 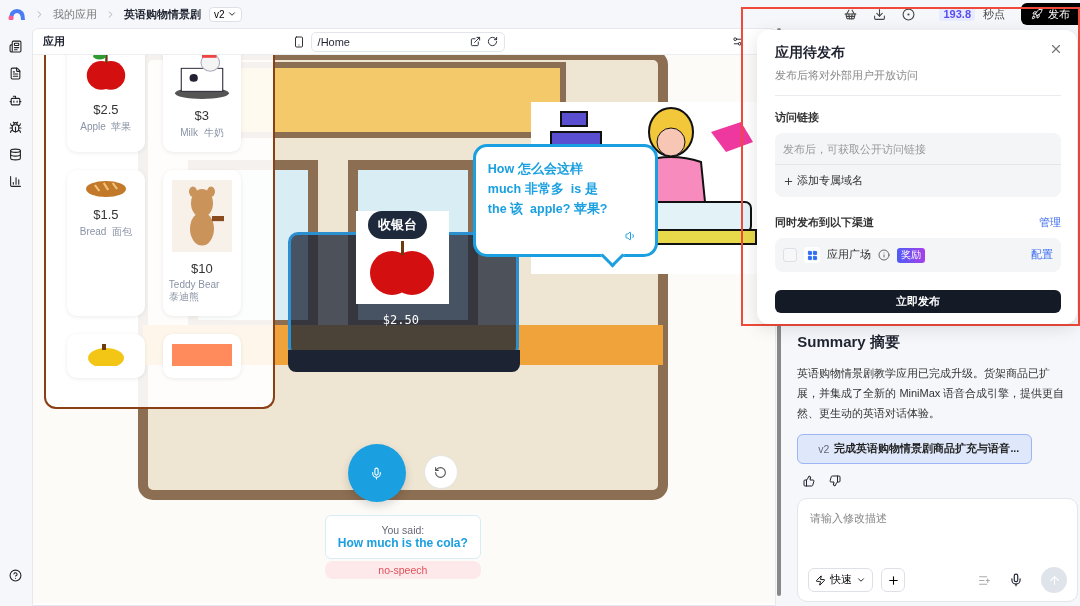 What do you see at coordinates (298, 41) in the screenshot?
I see `phone-icon` at bounding box center [298, 41].